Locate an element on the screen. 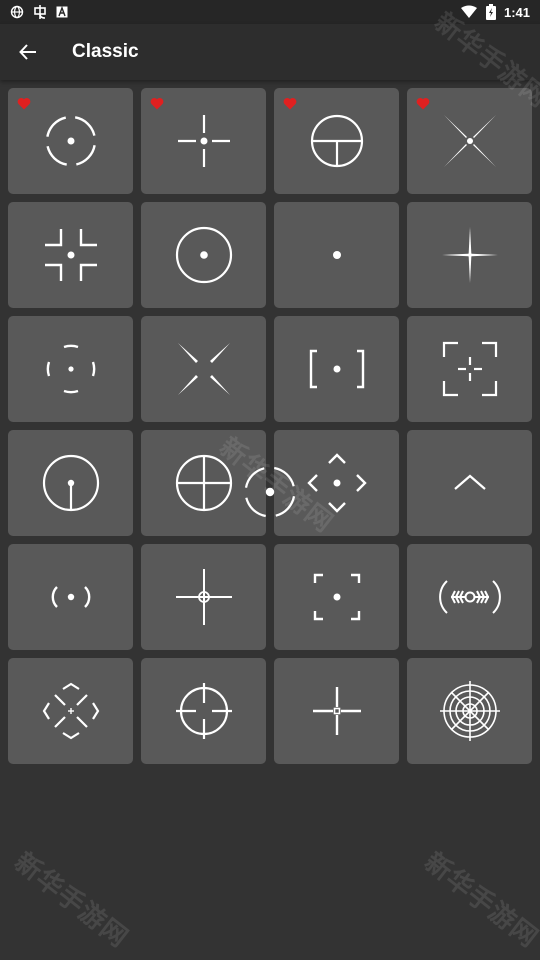 The image size is (540, 960). crosshair-square-brackets-dot-icon is located at coordinates (336, 369).